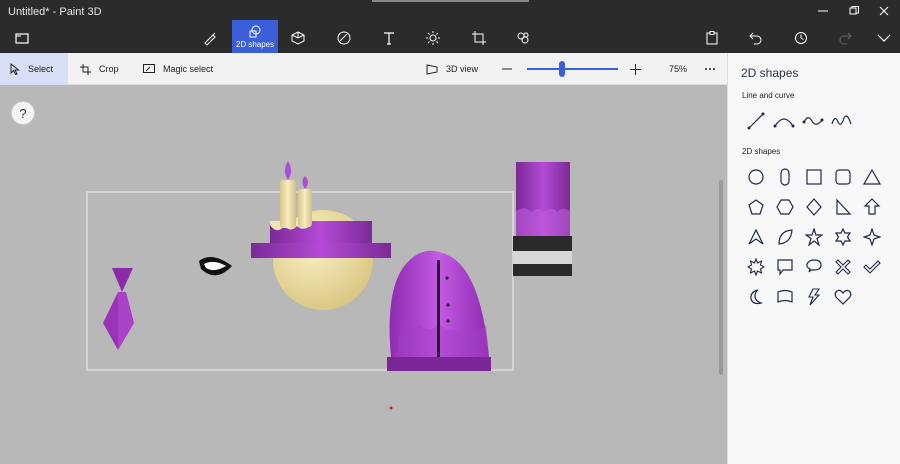  Describe the element at coordinates (872, 177) in the screenshot. I see `triangle-icon` at that location.